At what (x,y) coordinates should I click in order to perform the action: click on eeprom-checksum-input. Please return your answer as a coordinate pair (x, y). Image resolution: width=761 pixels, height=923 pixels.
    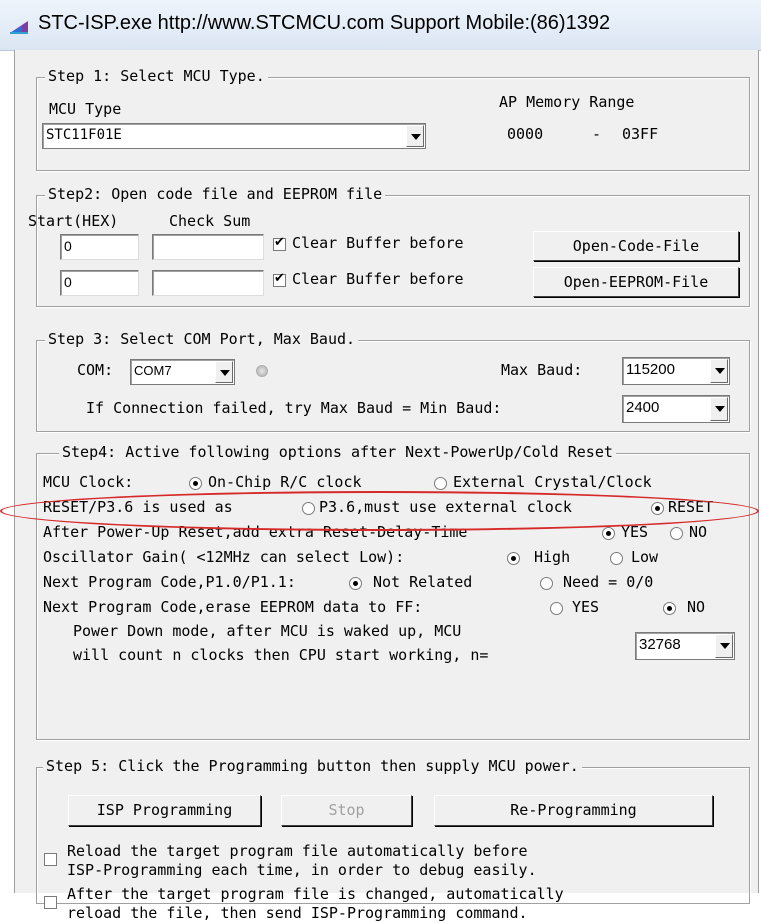
    Looking at the image, I should click on (208, 283).